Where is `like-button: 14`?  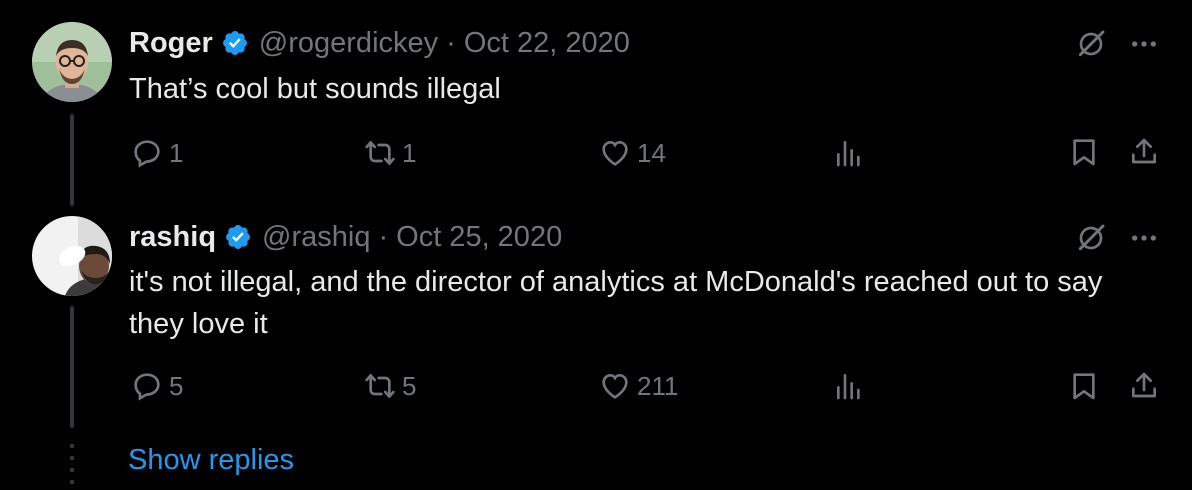 like-button: 14 is located at coordinates (632, 153).